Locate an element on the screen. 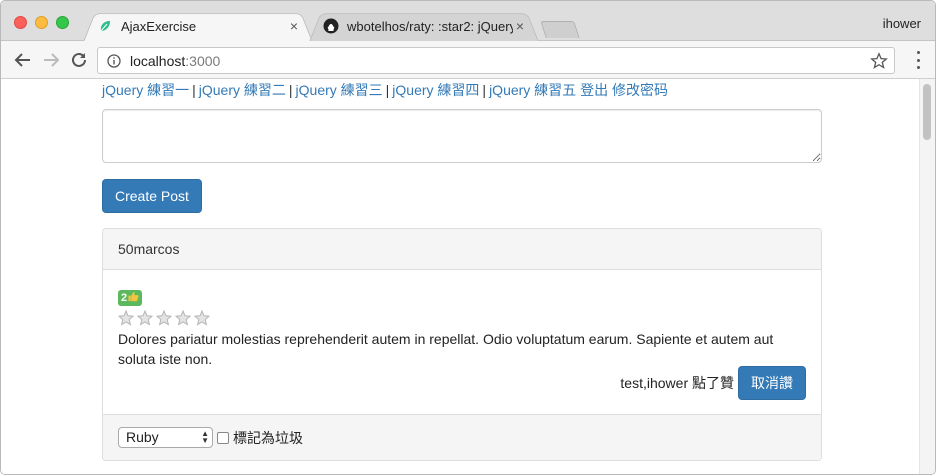 Image resolution: width=936 pixels, height=475 pixels. tab-title: AjaxExercise is located at coordinates (159, 26).